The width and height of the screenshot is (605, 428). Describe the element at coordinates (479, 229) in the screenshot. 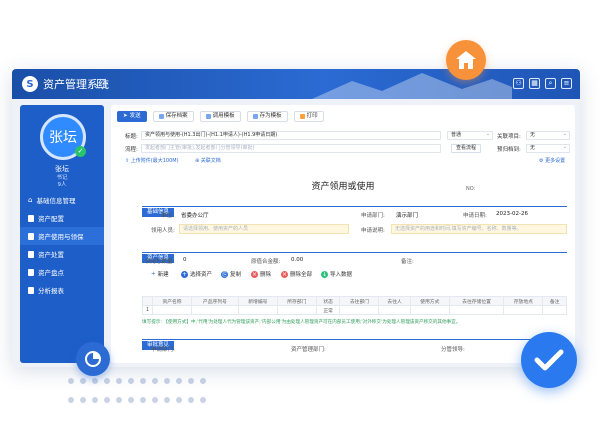

I see `desc-input: 无选择资产的用途和时间,填写资产编号、名称、数量等。` at that location.